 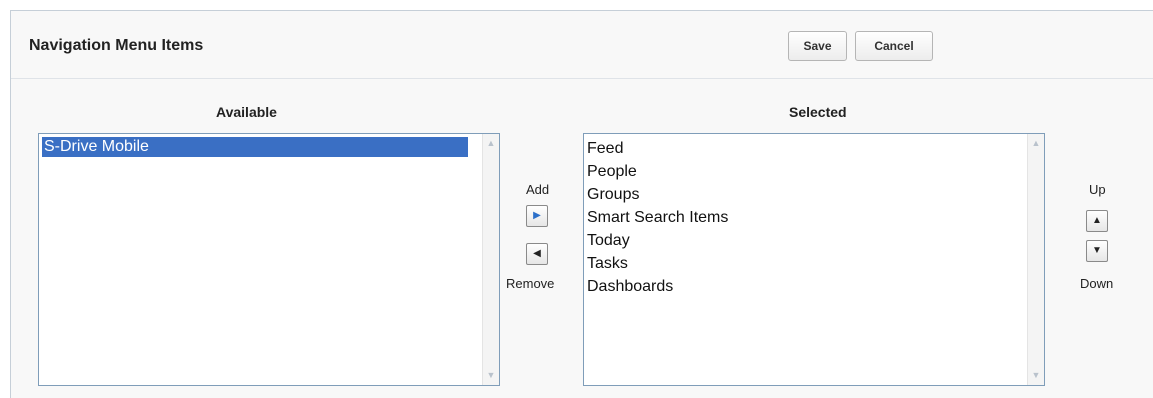 I want to click on available-scrollbar: ▲ ▼, so click(x=490, y=259).